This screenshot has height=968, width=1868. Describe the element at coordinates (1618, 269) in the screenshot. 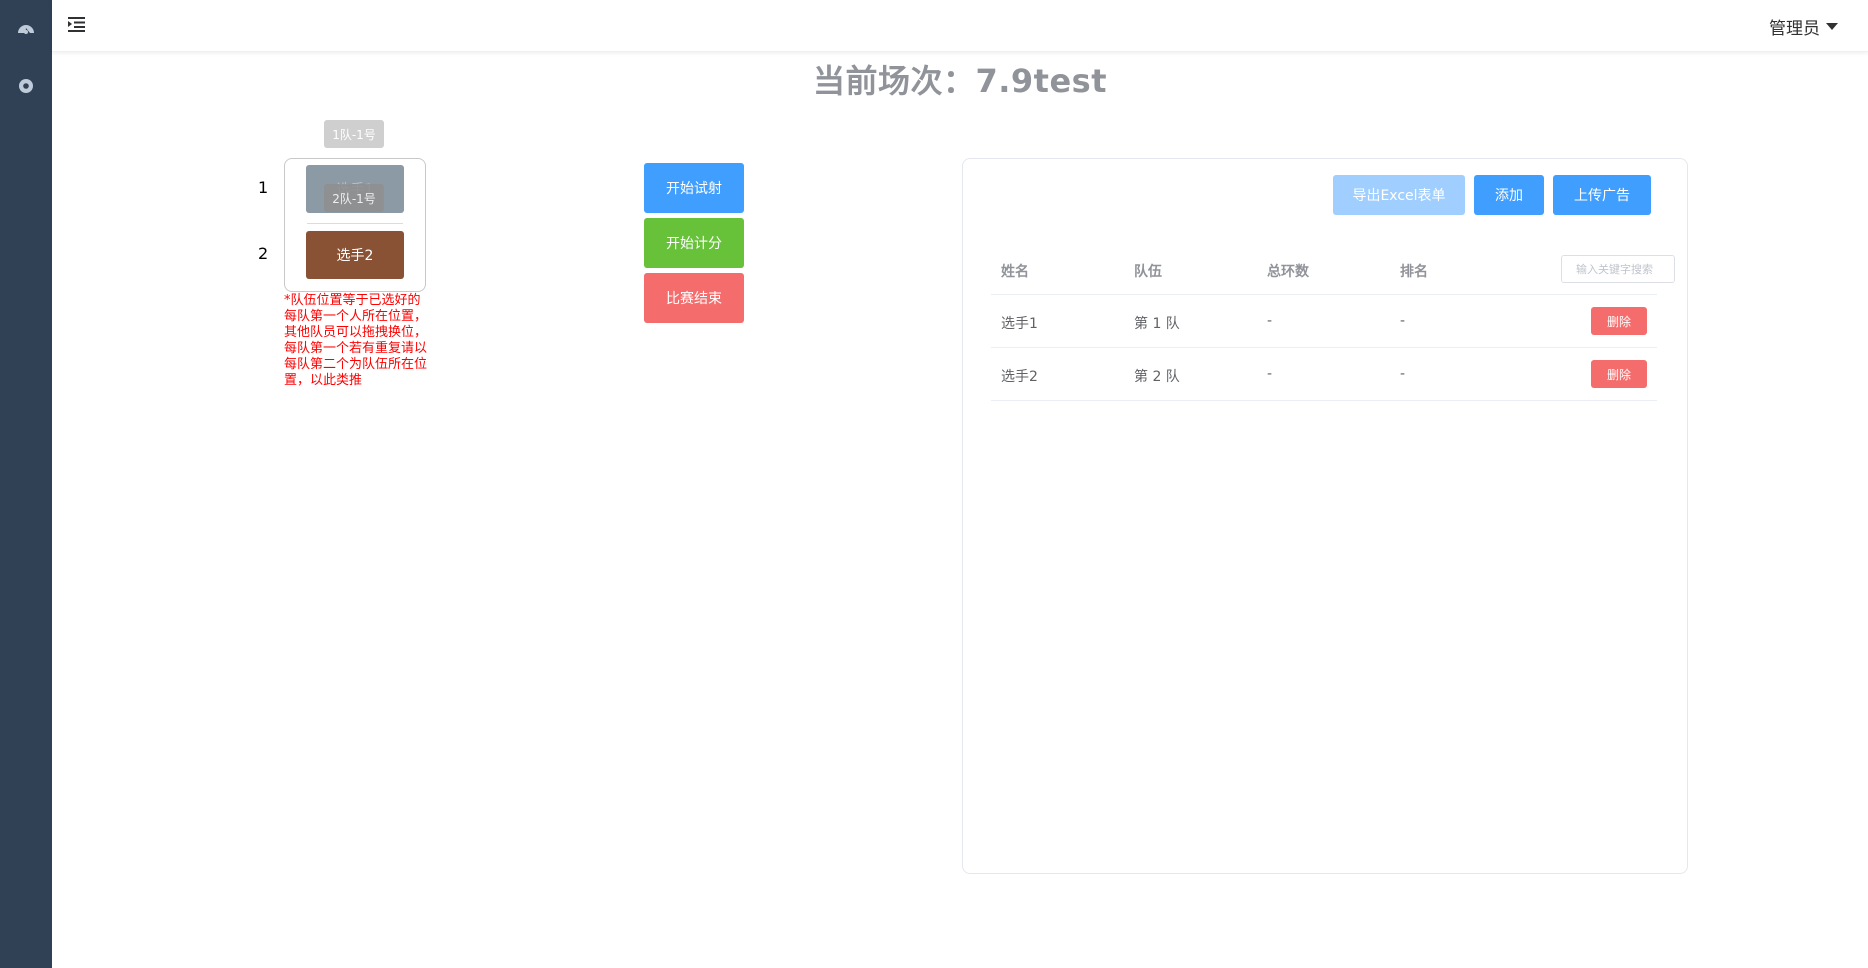

I see `search-input` at that location.